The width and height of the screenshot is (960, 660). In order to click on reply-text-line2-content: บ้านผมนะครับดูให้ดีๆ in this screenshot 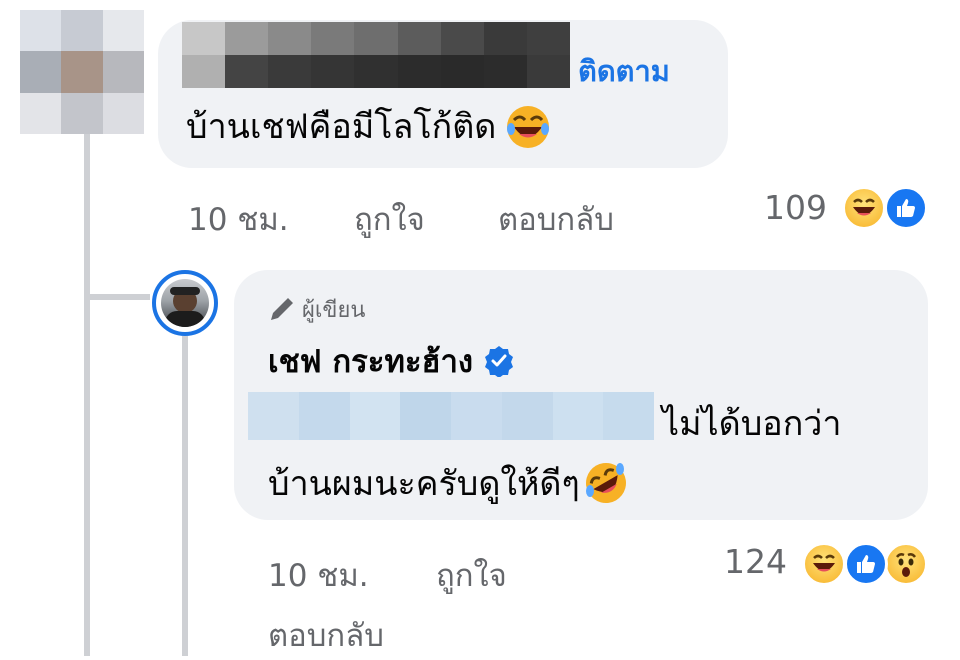, I will do `click(424, 484)`.